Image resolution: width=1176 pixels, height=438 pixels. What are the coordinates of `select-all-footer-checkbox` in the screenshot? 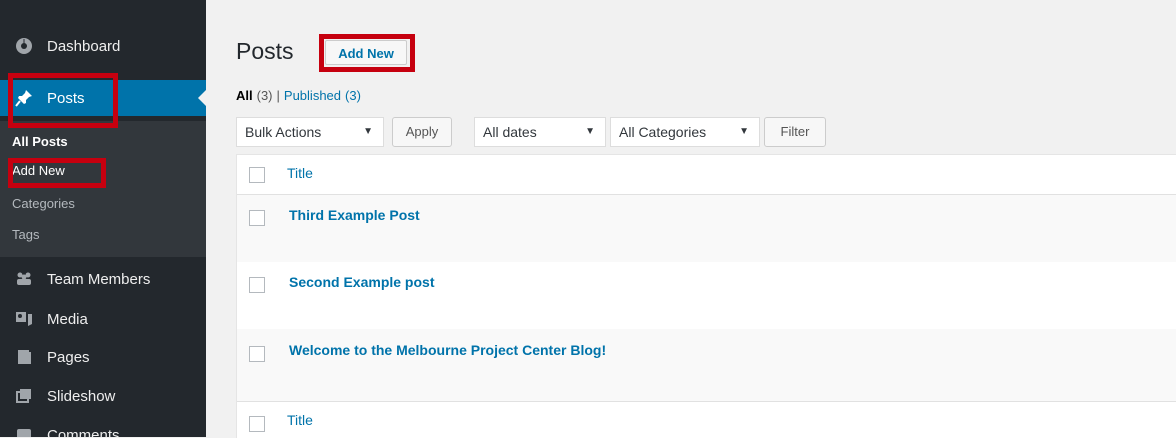 It's located at (257, 424).